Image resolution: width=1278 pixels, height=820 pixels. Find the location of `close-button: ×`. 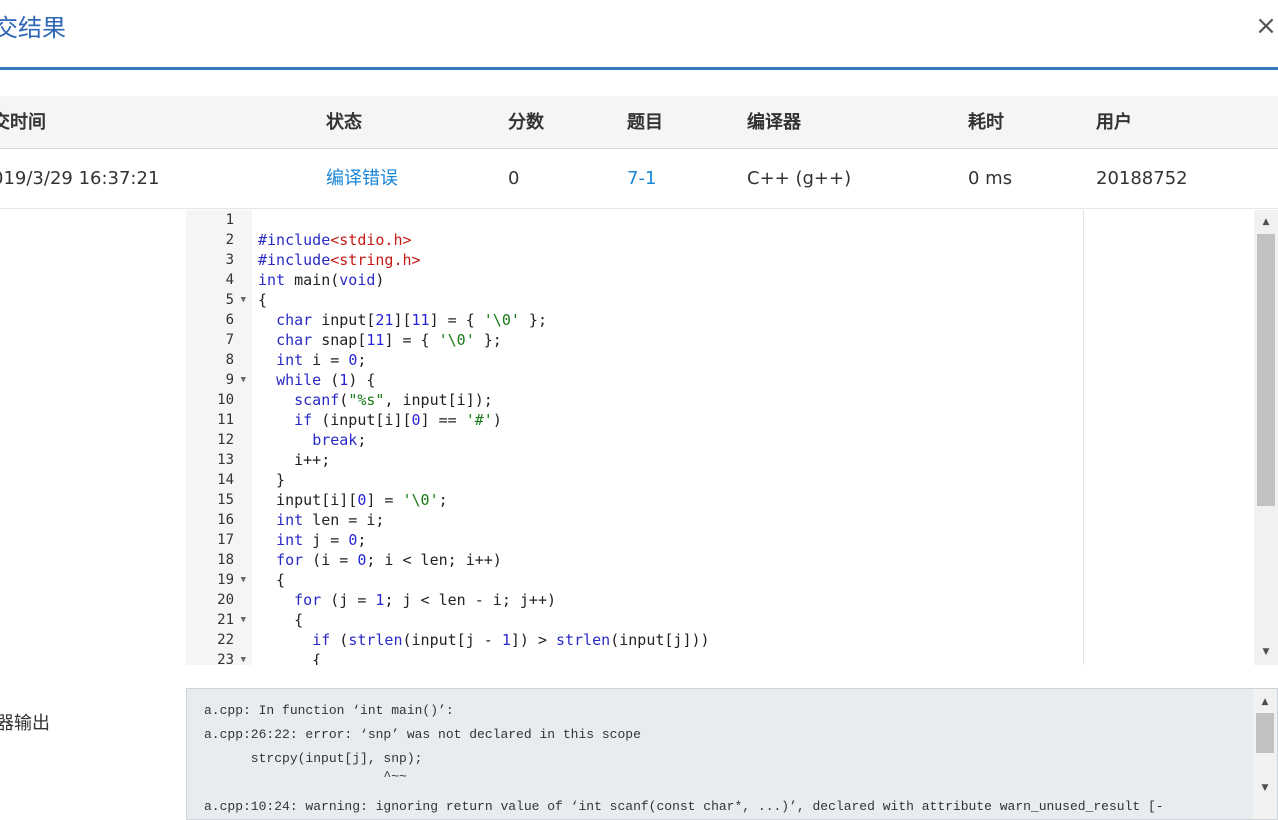

close-button: × is located at coordinates (1266, 26).